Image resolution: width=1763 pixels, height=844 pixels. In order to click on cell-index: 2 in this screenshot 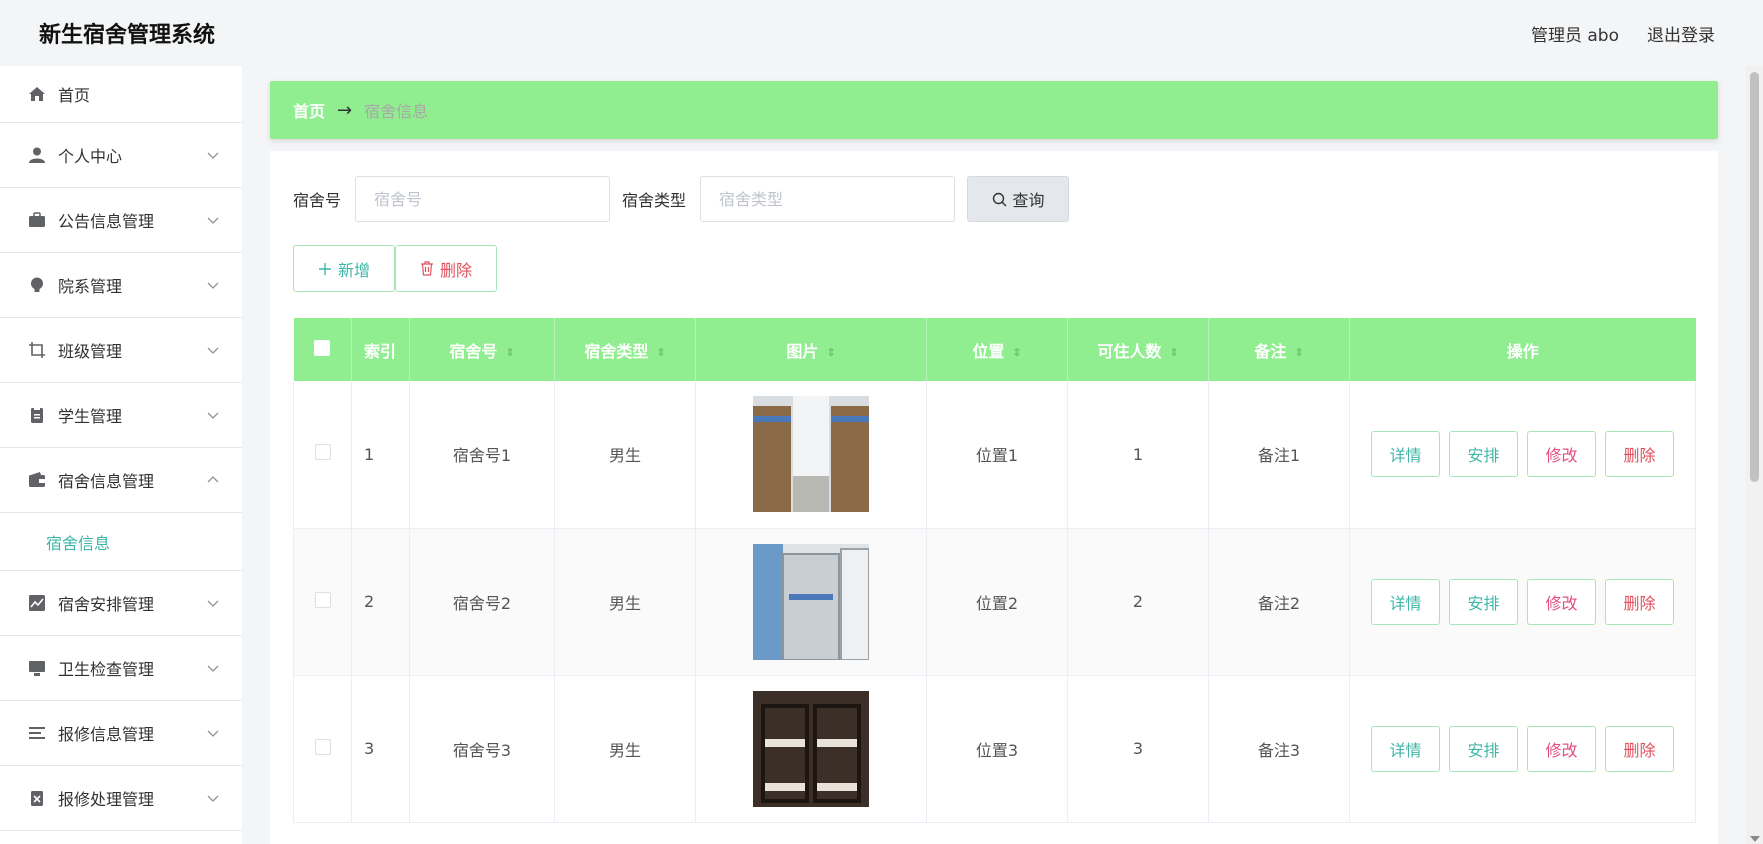, I will do `click(380, 601)`.